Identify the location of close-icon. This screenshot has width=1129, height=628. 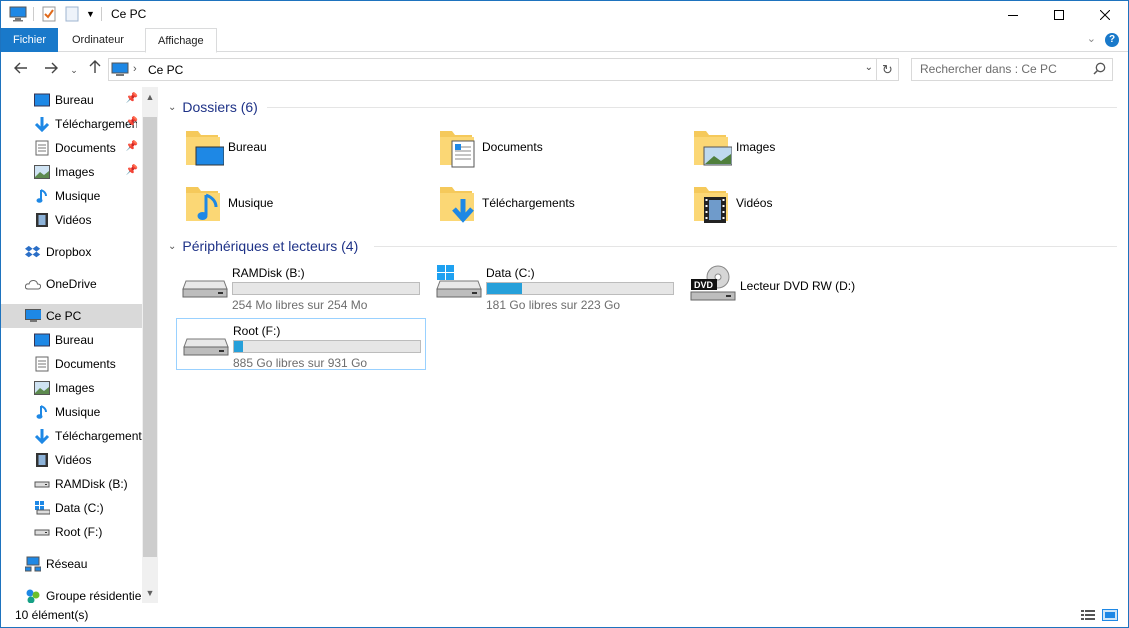
(1105, 14).